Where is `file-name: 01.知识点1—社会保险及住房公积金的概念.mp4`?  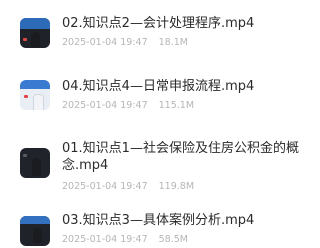 file-name: 01.知识点1—社会保险及住房公积金的概念.mp4 is located at coordinates (188, 157).